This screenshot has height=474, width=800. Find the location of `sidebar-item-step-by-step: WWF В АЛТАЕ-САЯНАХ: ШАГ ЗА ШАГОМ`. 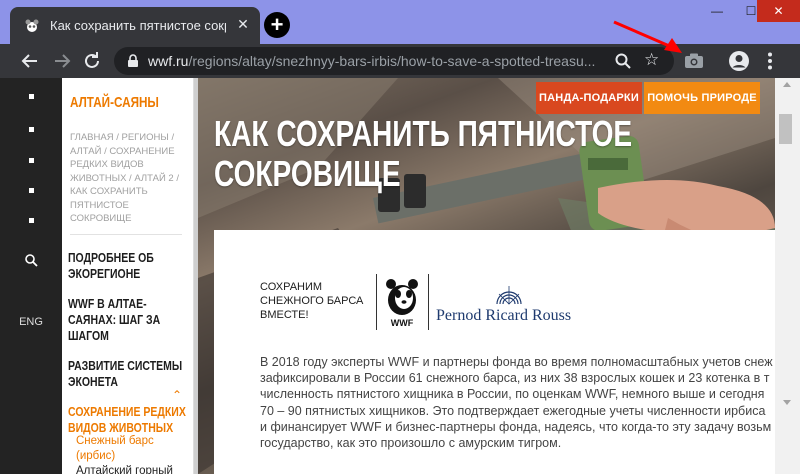

sidebar-item-step-by-step: WWF В АЛТАЕ-САЯНАХ: ШАГ ЗА ШАГОМ is located at coordinates (129, 320).